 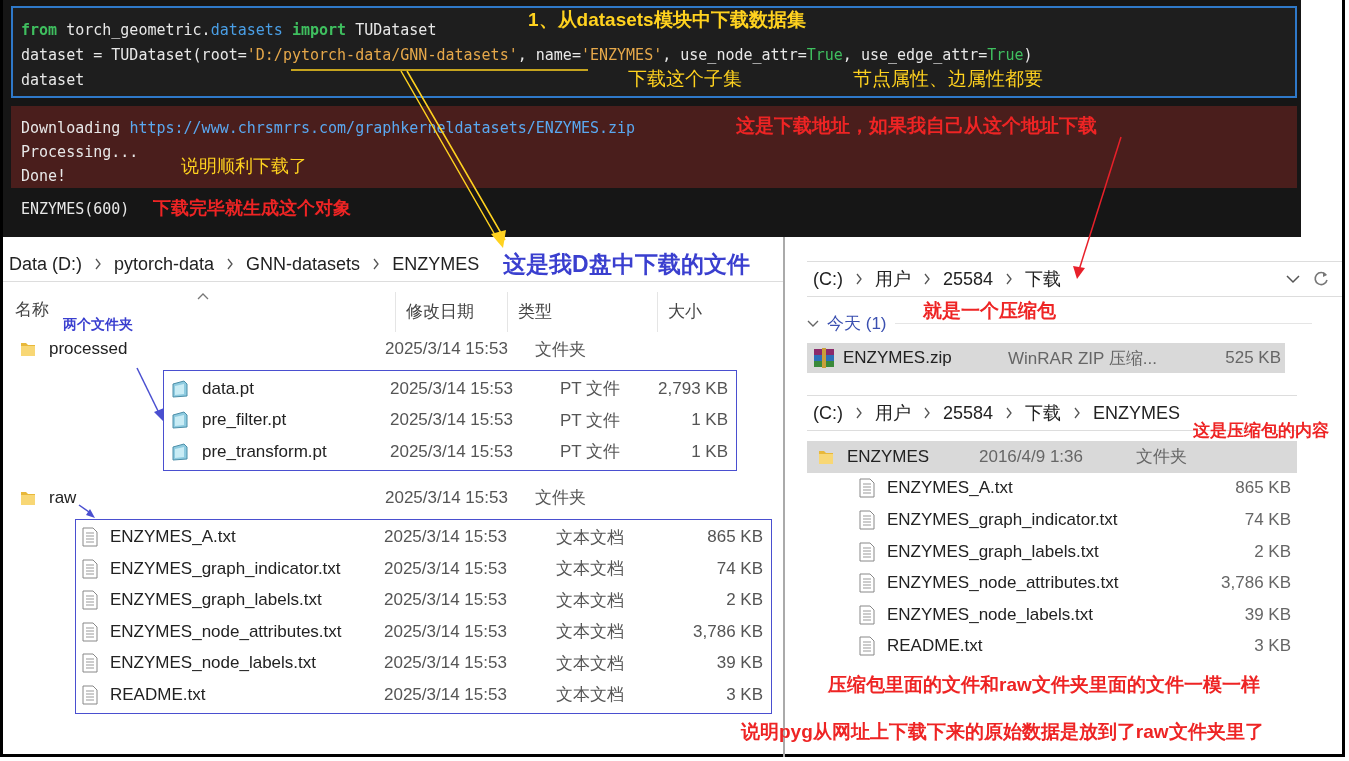 What do you see at coordinates (1074, 279) in the screenshot?
I see `address-bar: (C:) 用户 25584 下载` at bounding box center [1074, 279].